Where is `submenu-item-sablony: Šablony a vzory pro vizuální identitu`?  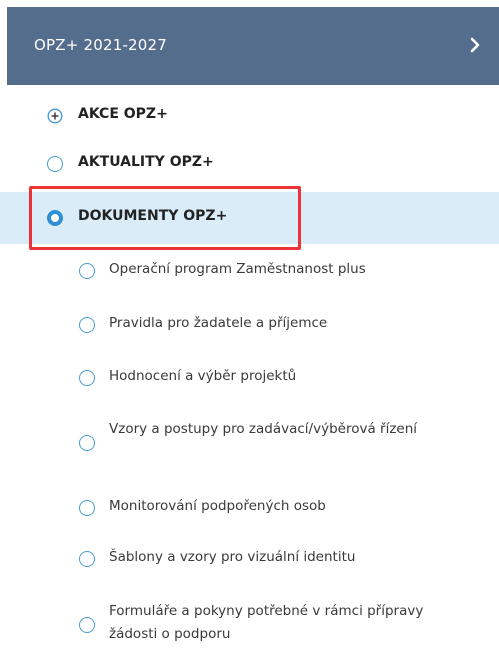 submenu-item-sablony: Šablony a vzory pro vizuální identitu is located at coordinates (249, 559).